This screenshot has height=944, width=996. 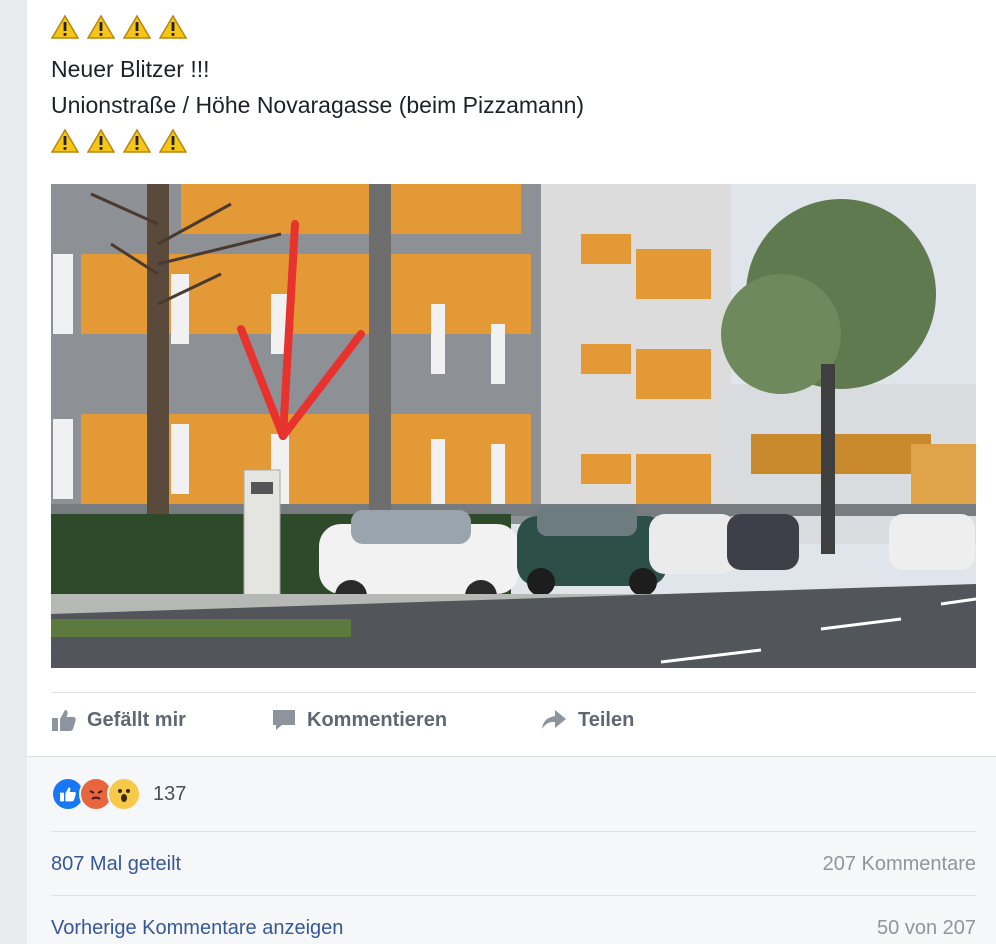 I want to click on like-button: Gefällt mir, so click(x=118, y=720).